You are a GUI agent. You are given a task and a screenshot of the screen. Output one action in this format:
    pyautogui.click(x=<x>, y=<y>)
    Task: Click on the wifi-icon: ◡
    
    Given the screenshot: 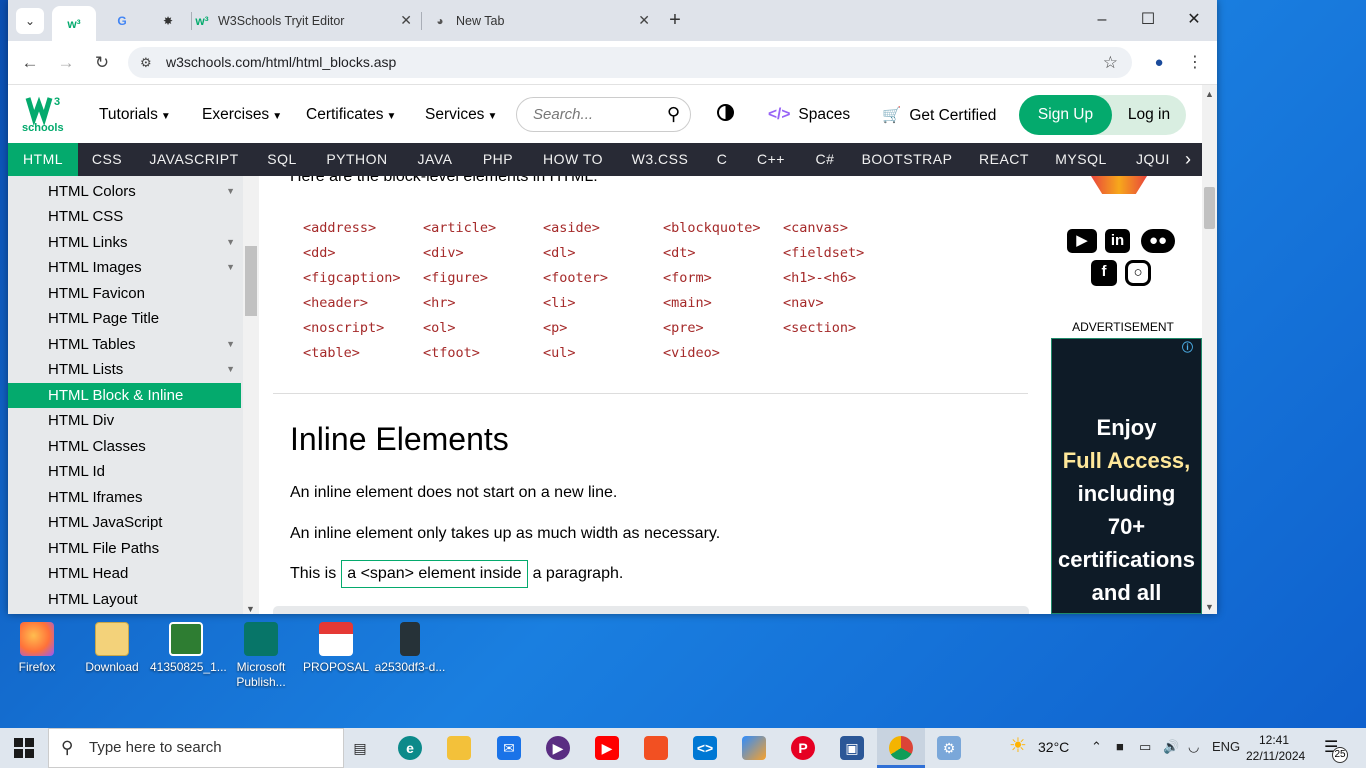 What is the action you would take?
    pyautogui.click(x=1193, y=747)
    